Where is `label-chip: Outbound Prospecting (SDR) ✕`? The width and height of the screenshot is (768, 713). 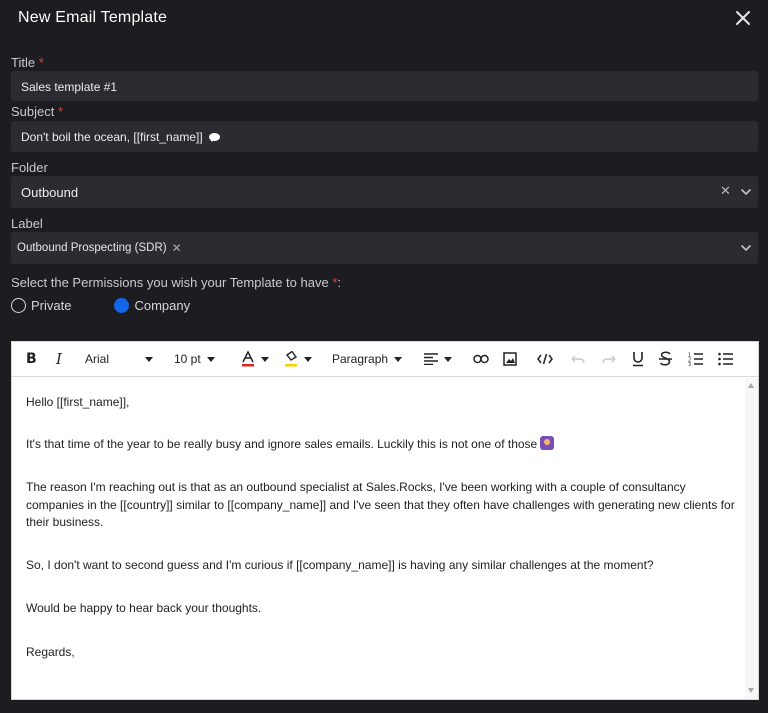
label-chip: Outbound Prospecting (SDR) ✕ is located at coordinates (99, 248).